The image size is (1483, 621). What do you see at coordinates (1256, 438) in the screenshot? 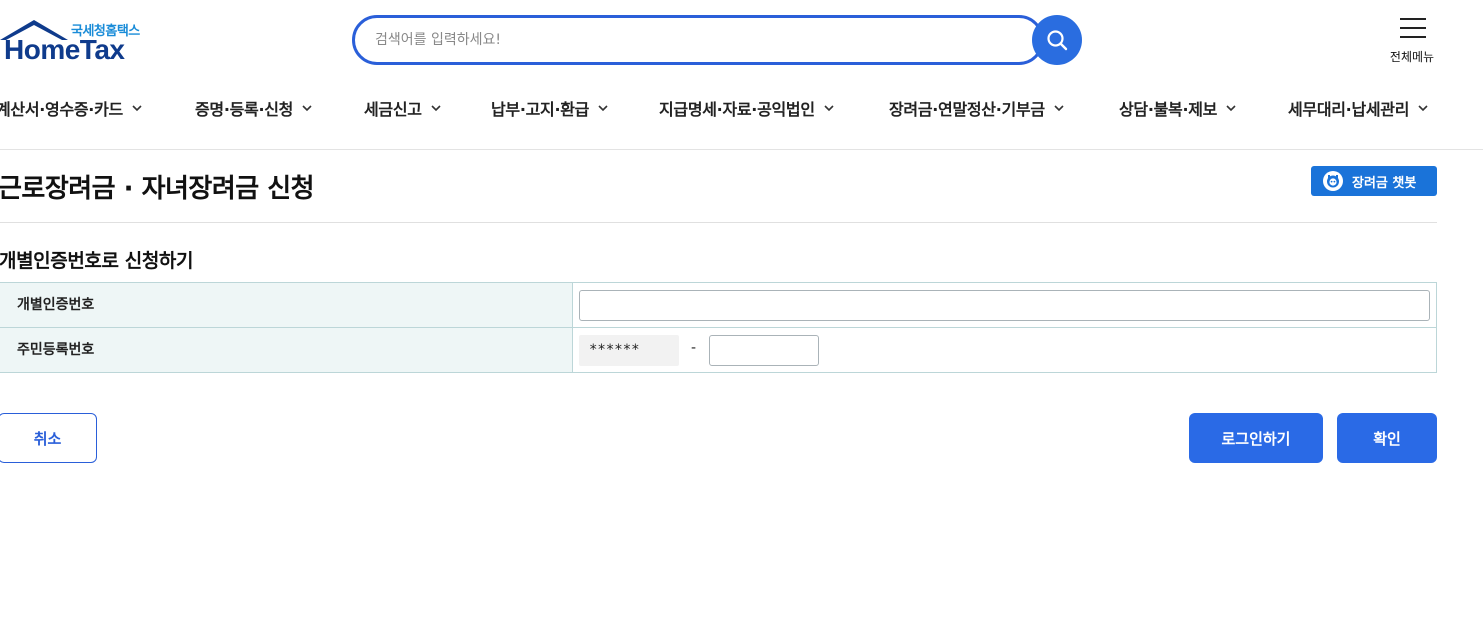
I see `login-button: 로그인하기` at bounding box center [1256, 438].